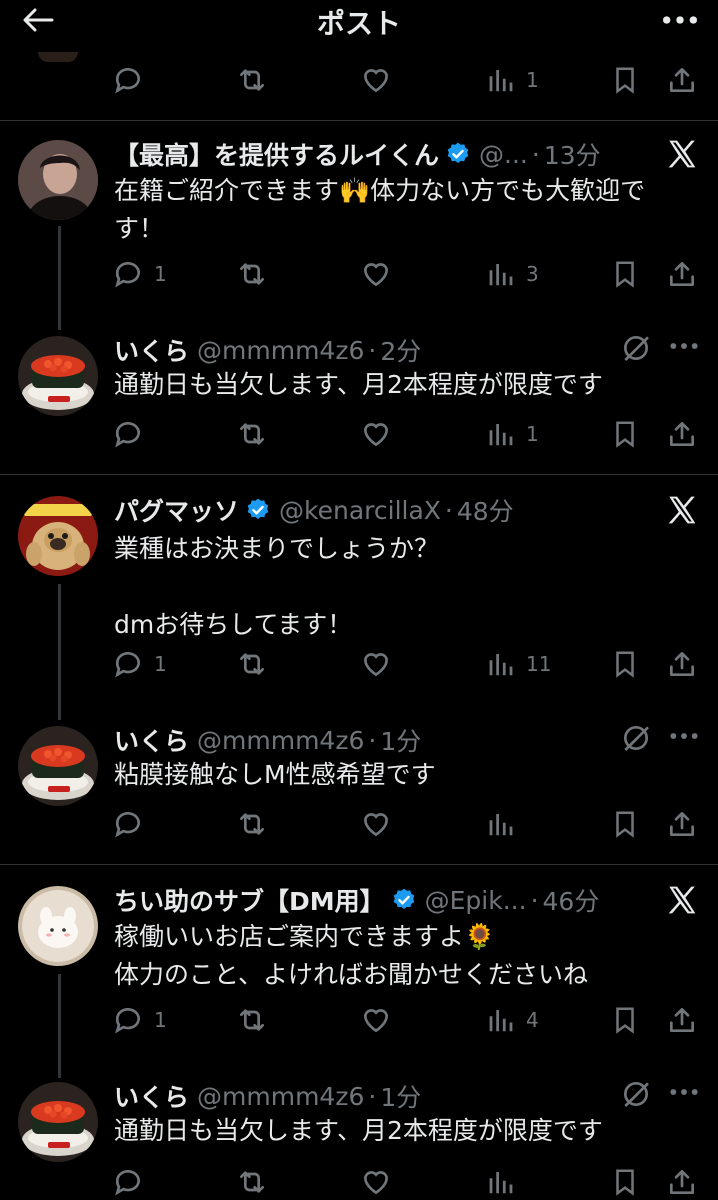  What do you see at coordinates (276, 154) in the screenshot?
I see `display-name: 【最高】を提供するルイくん` at bounding box center [276, 154].